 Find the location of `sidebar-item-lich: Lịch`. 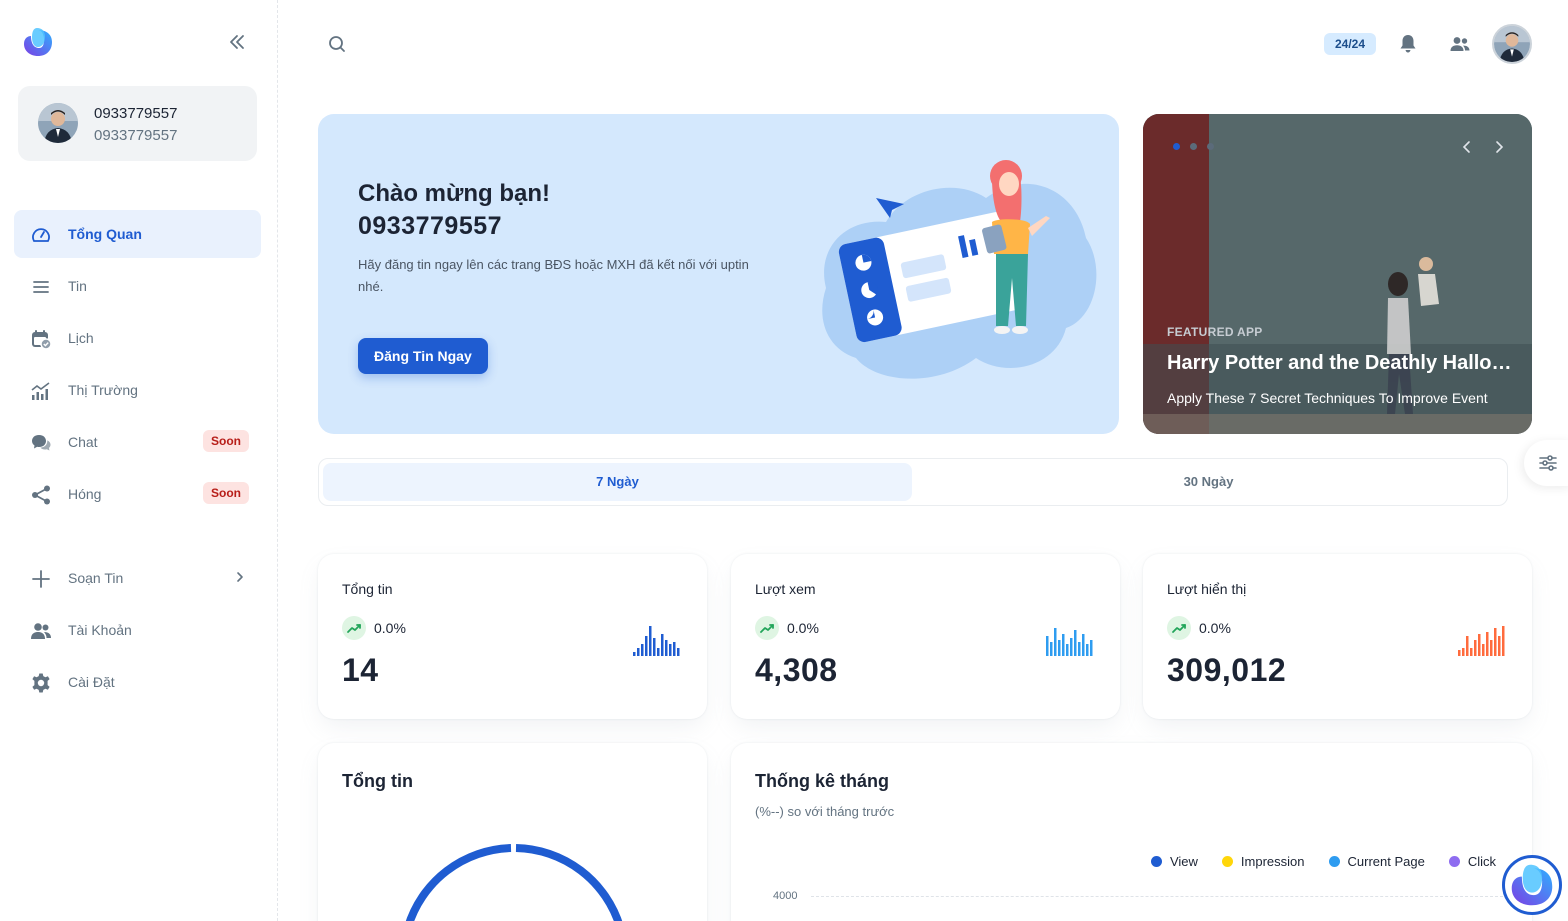

sidebar-item-lich: Lịch is located at coordinates (137, 338).